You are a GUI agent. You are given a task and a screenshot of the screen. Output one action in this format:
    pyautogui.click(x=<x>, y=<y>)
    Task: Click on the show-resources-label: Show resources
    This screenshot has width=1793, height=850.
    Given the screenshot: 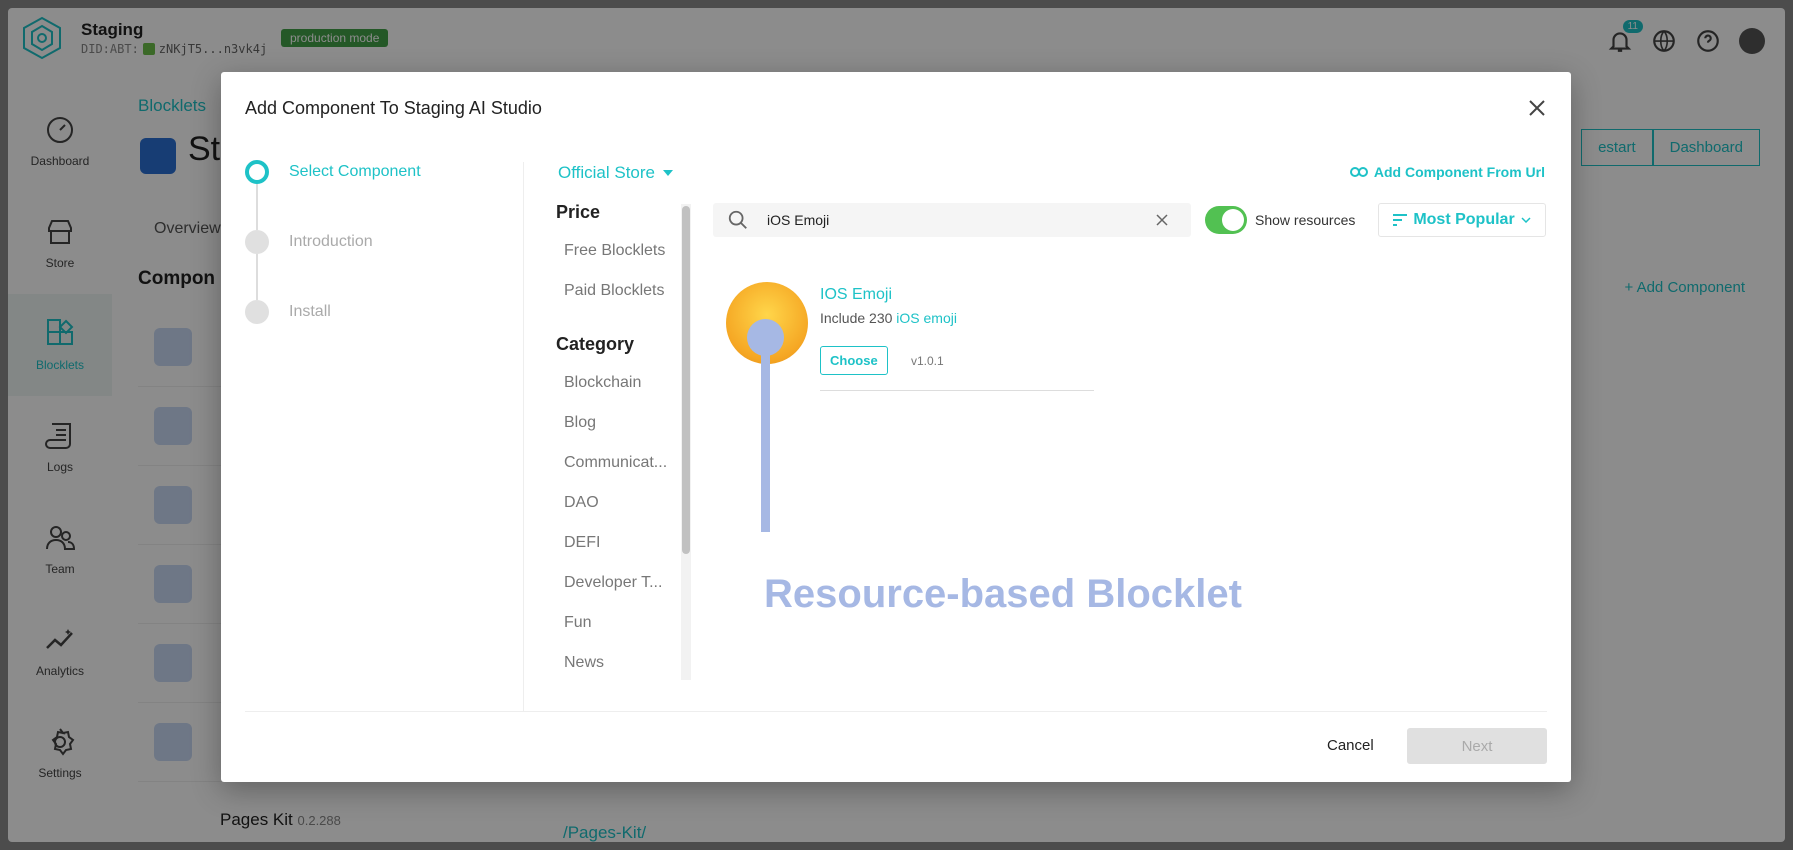 What is the action you would take?
    pyautogui.click(x=1305, y=220)
    